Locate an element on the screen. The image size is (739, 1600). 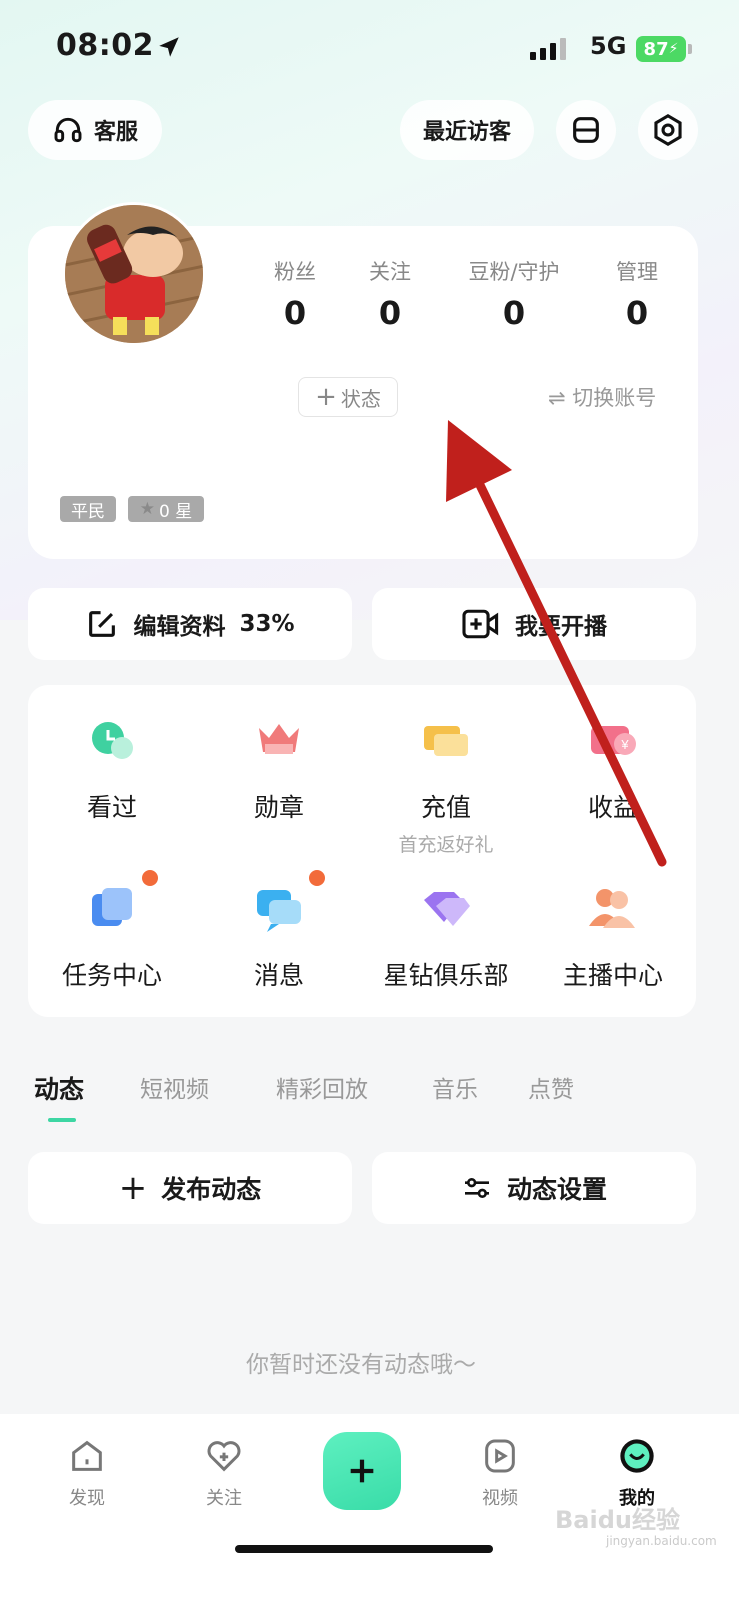
grid-sublabel: 首充返好礼 is located at coordinates (446, 845).